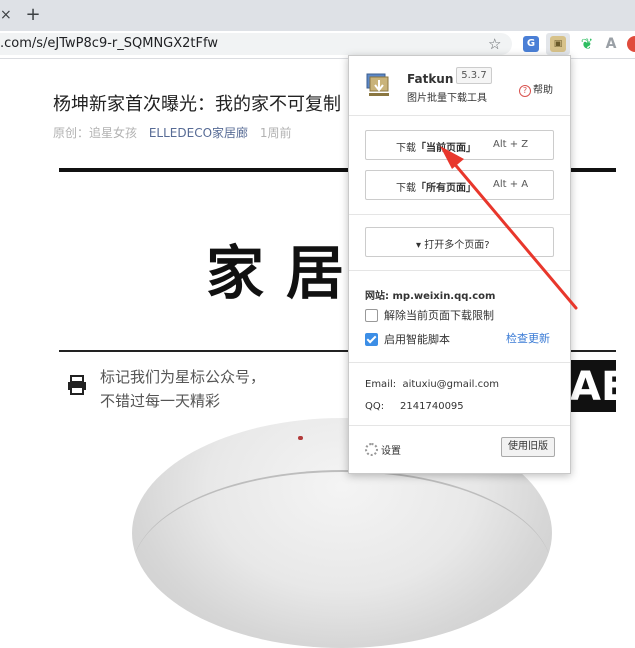 The height and width of the screenshot is (648, 635). I want to click on contact-email: Email: aituxiu@gmail.com, so click(432, 384).